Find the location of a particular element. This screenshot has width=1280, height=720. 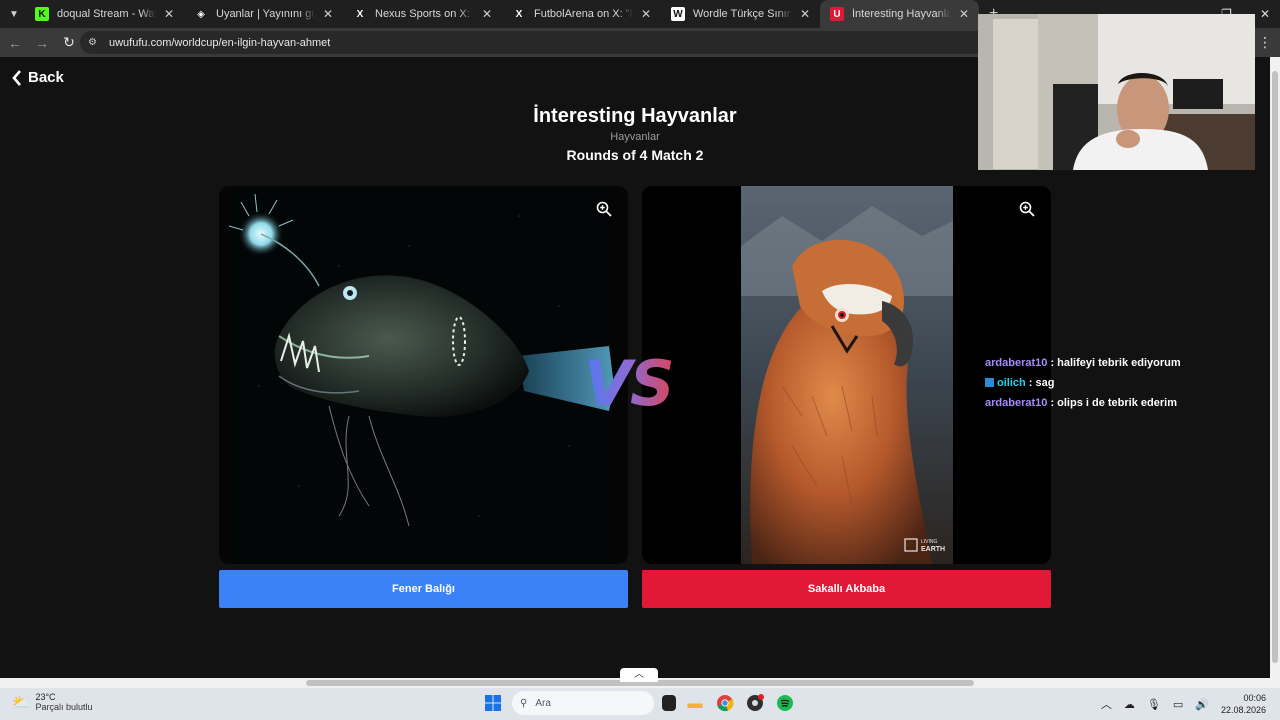

tab-title: Uyanlar | Yayınını güçlendirmek is located at coordinates (265, 14).